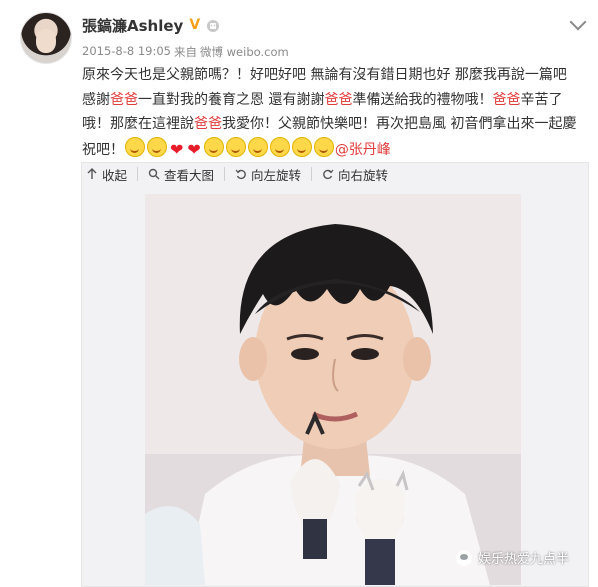 The image size is (598, 587). Describe the element at coordinates (363, 150) in the screenshot. I see `mention-link: @张丹峰` at that location.